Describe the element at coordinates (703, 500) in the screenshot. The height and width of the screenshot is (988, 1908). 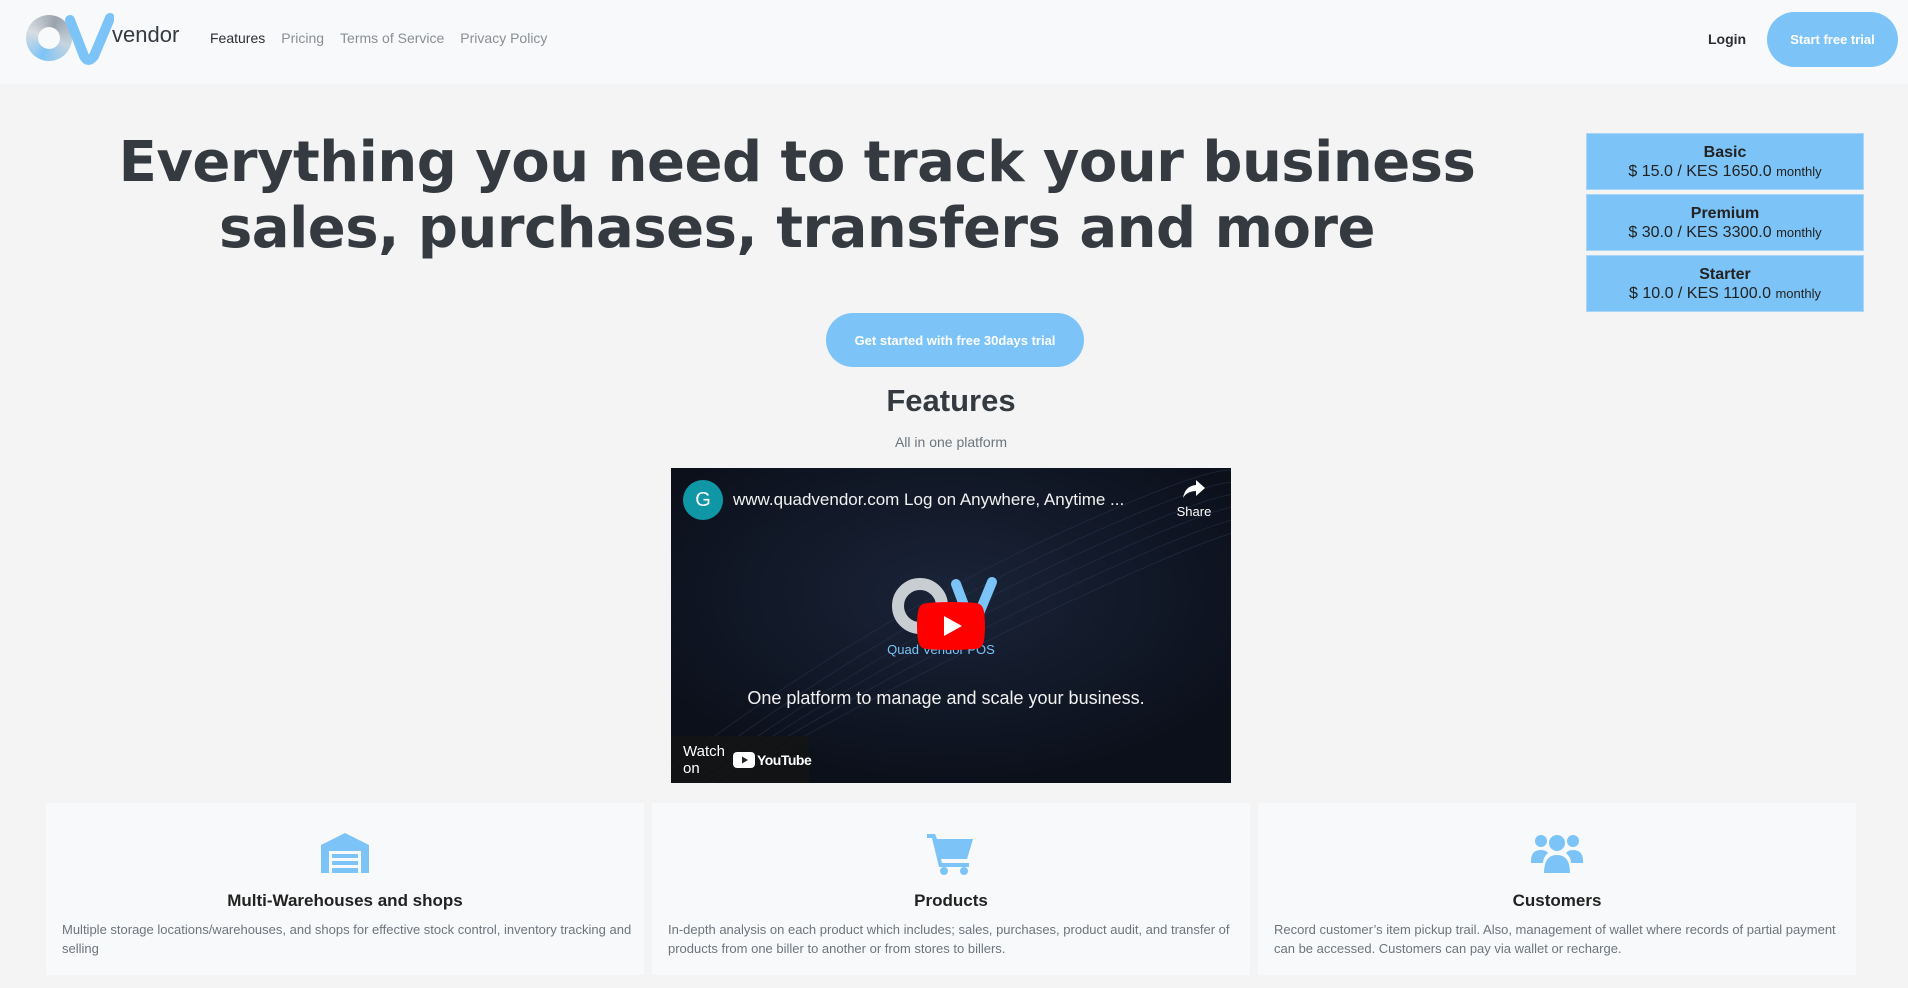
I see `channel-avatar: G` at that location.